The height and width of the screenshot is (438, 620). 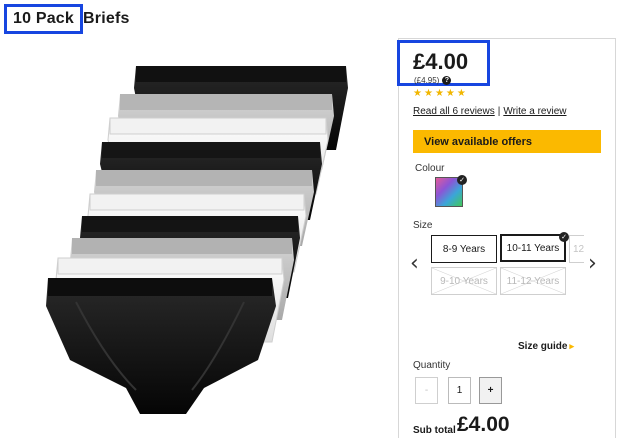 I want to click on size-option-8-9-years: 8-9 Years, so click(x=464, y=249).